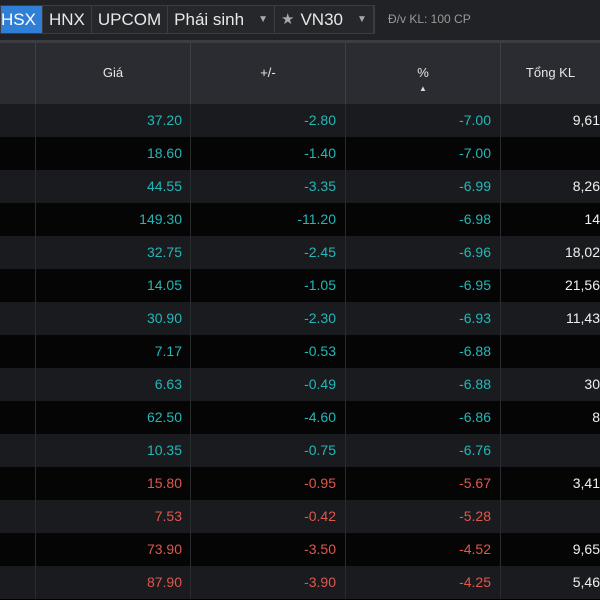  Describe the element at coordinates (22, 19) in the screenshot. I see `tab-hsx: HSX` at that location.